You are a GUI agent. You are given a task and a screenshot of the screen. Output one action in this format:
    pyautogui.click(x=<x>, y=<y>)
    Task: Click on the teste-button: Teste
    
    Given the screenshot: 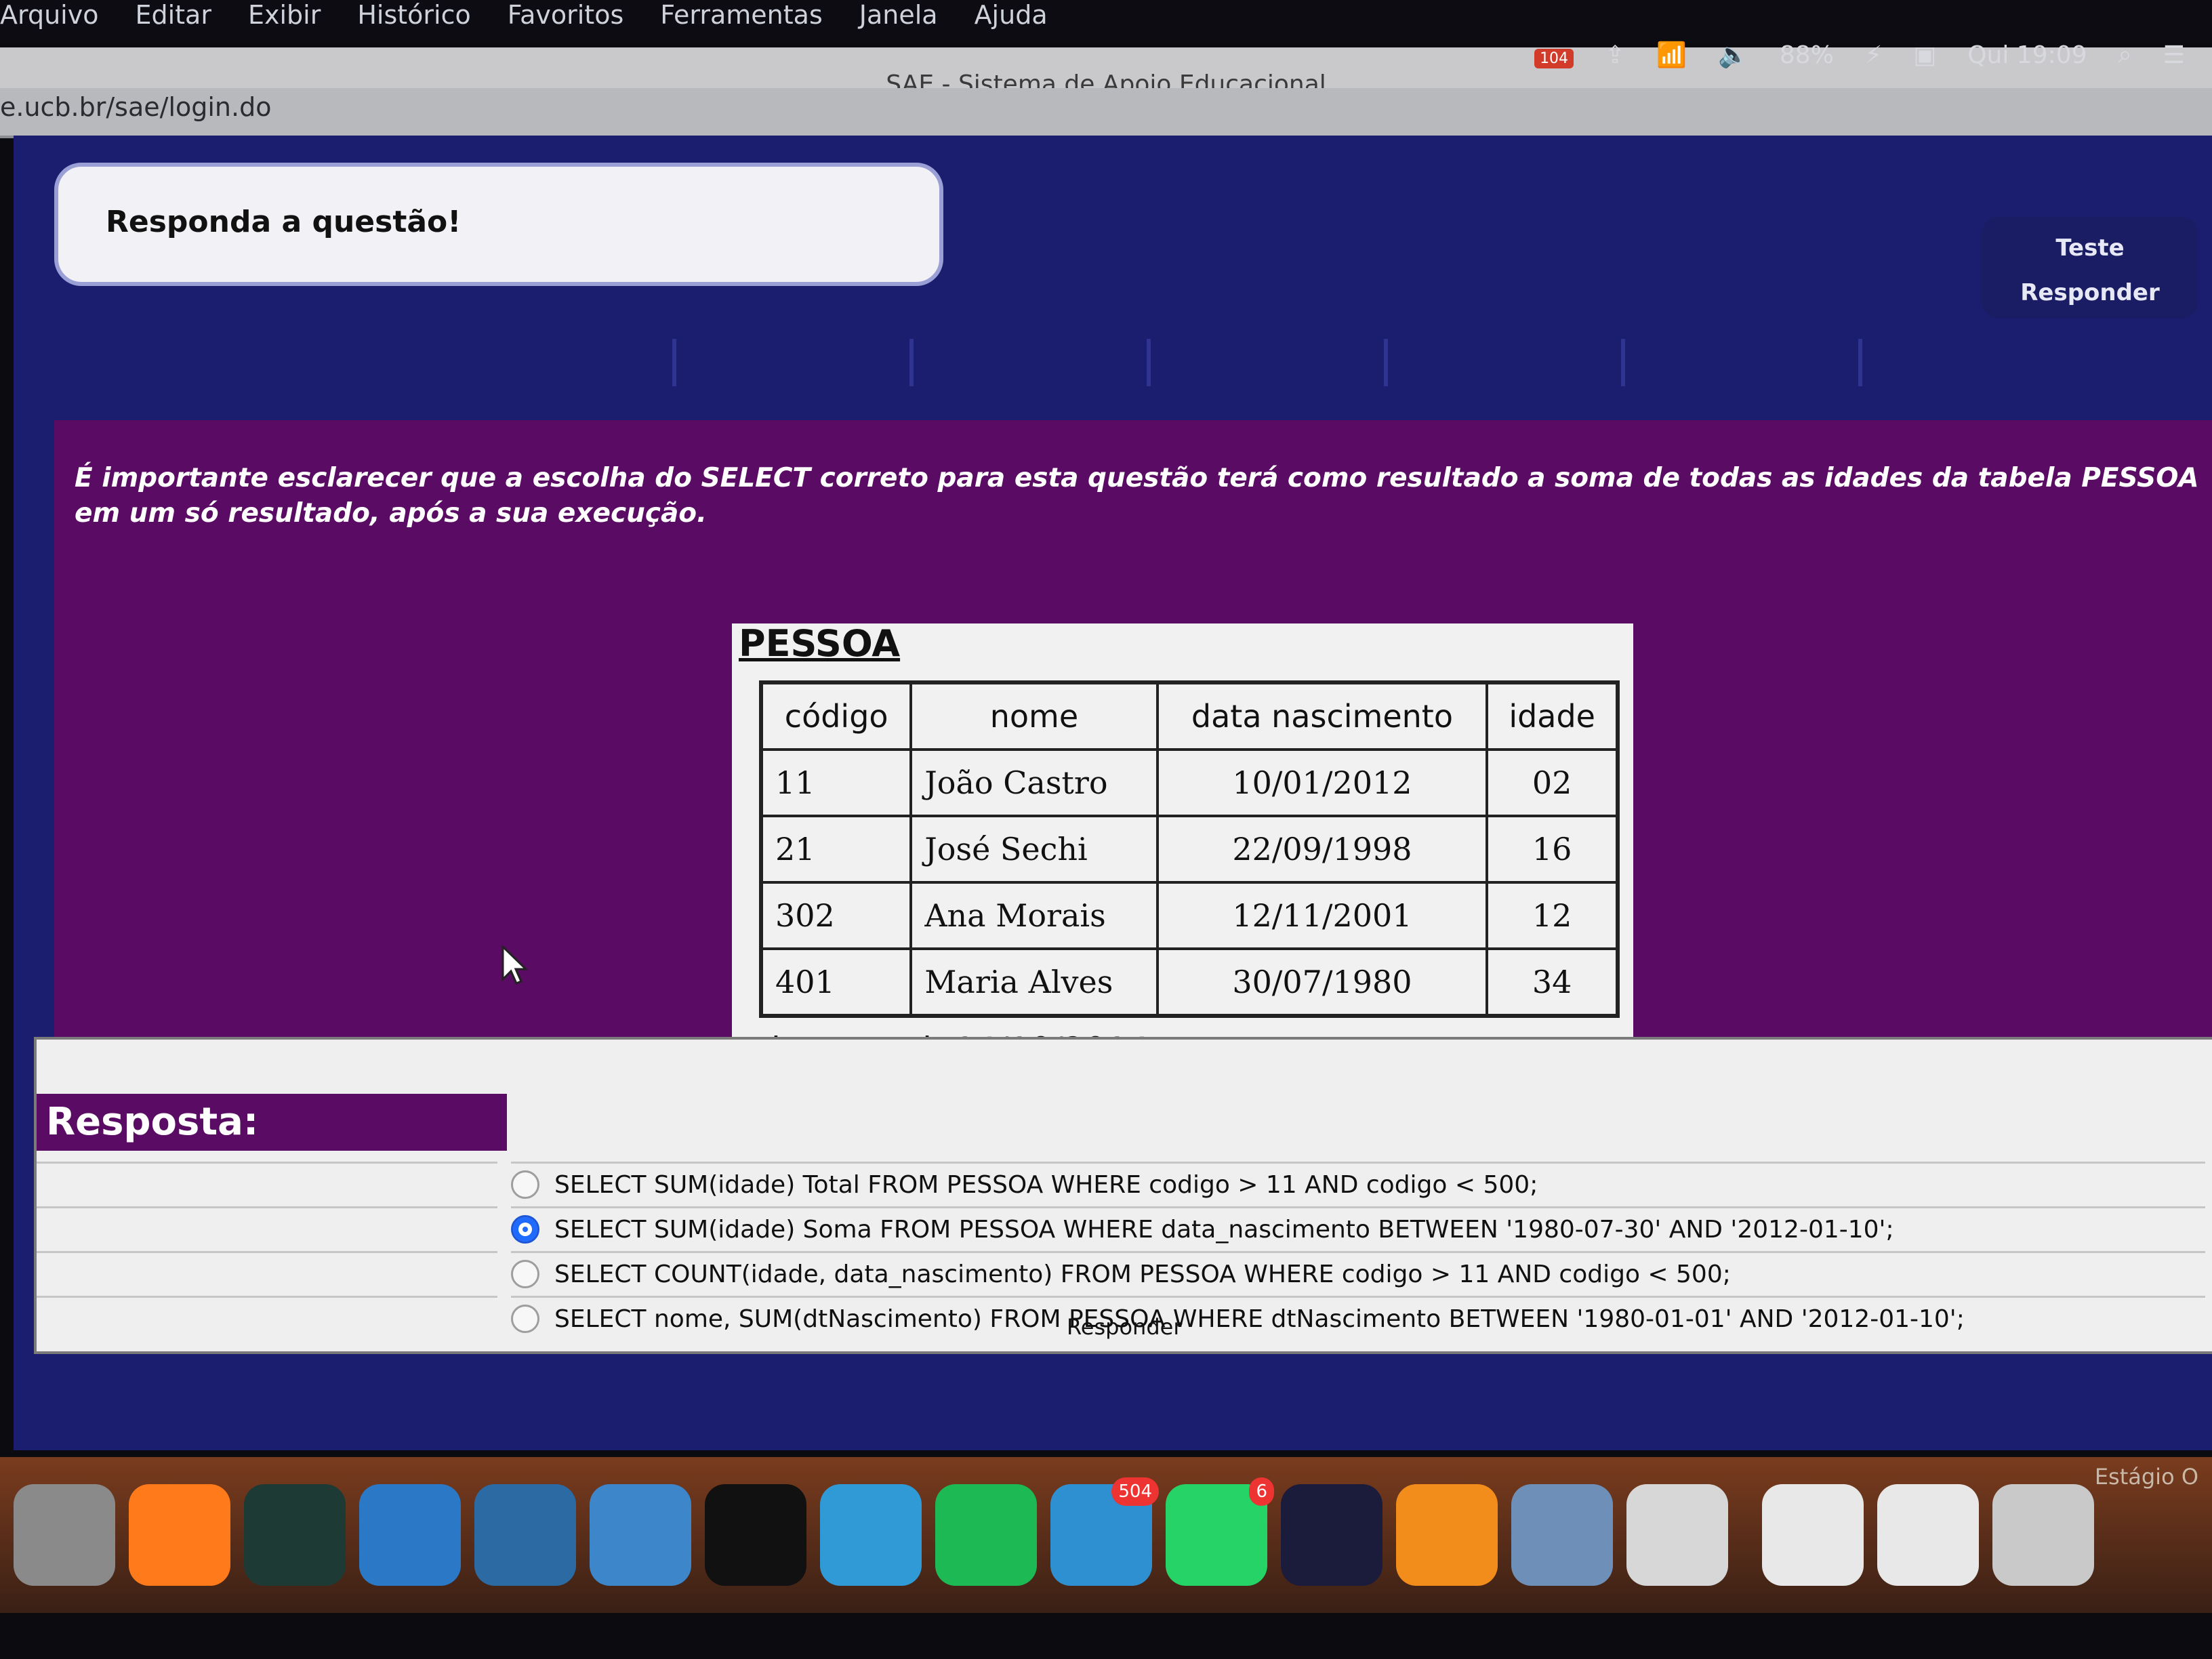 What is the action you would take?
    pyautogui.click(x=2090, y=248)
    